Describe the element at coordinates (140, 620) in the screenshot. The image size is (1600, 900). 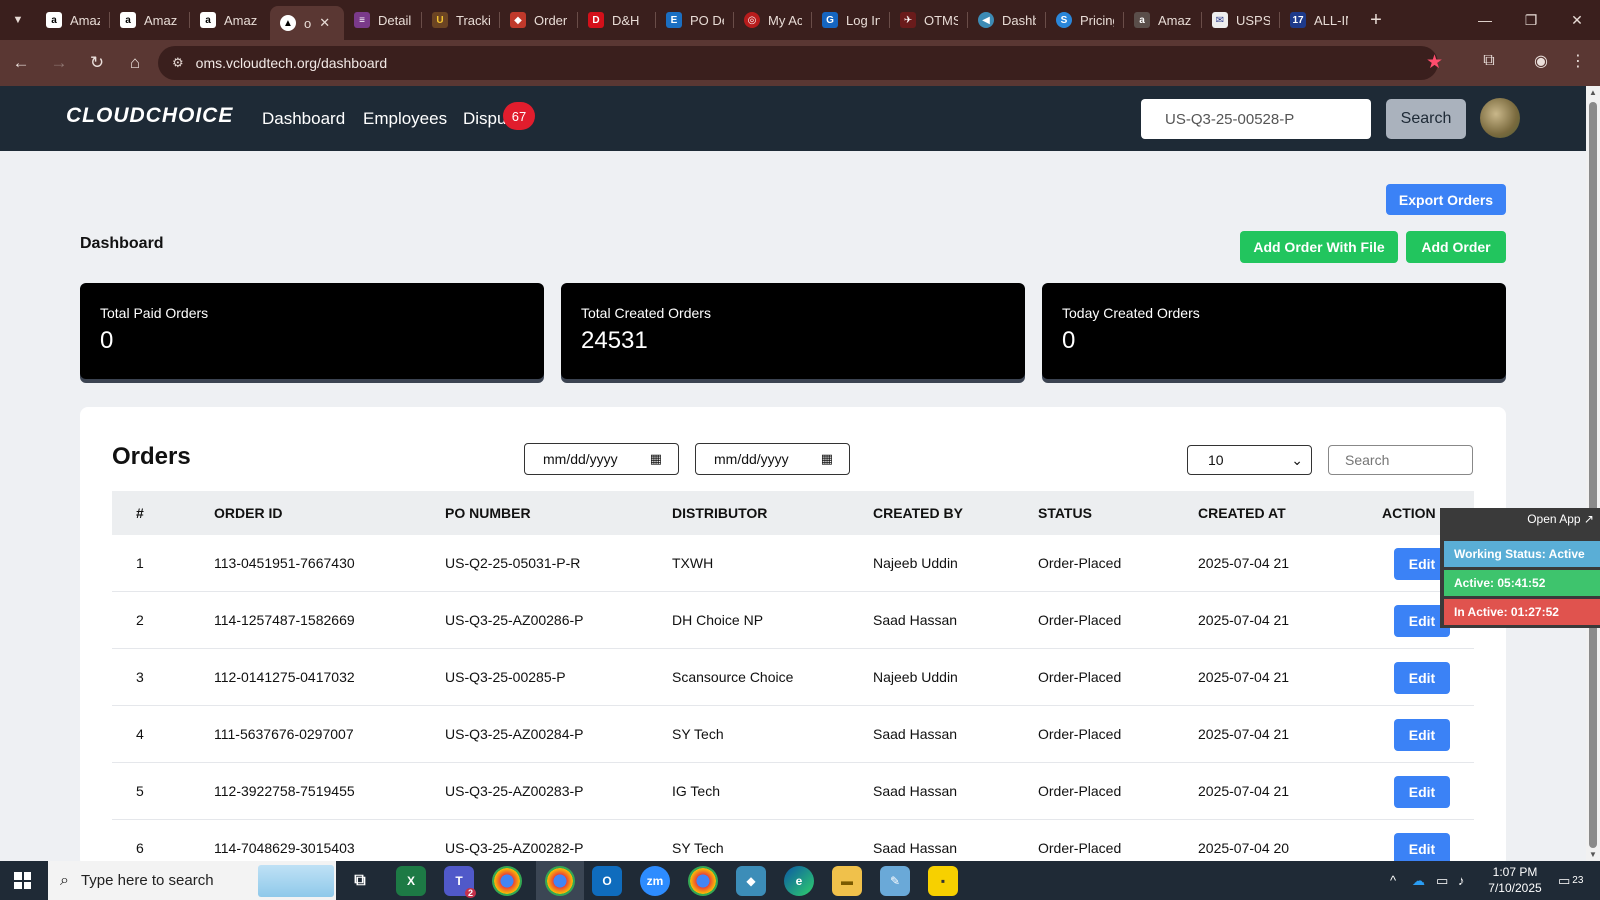
I see `row-number: 2` at that location.